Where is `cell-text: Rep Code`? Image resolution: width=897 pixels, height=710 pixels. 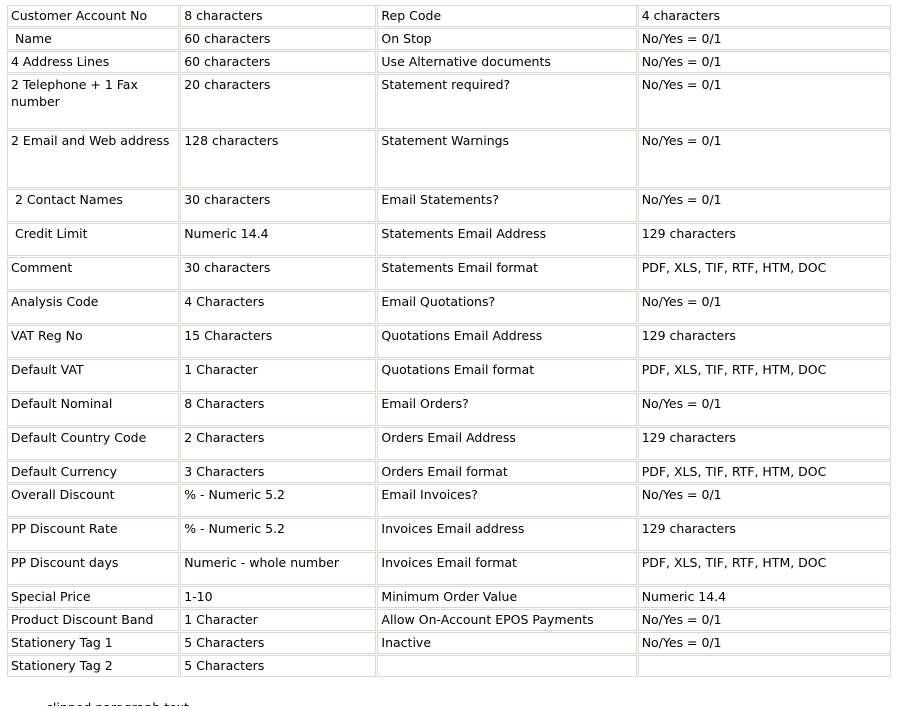 cell-text: Rep Code is located at coordinates (411, 15).